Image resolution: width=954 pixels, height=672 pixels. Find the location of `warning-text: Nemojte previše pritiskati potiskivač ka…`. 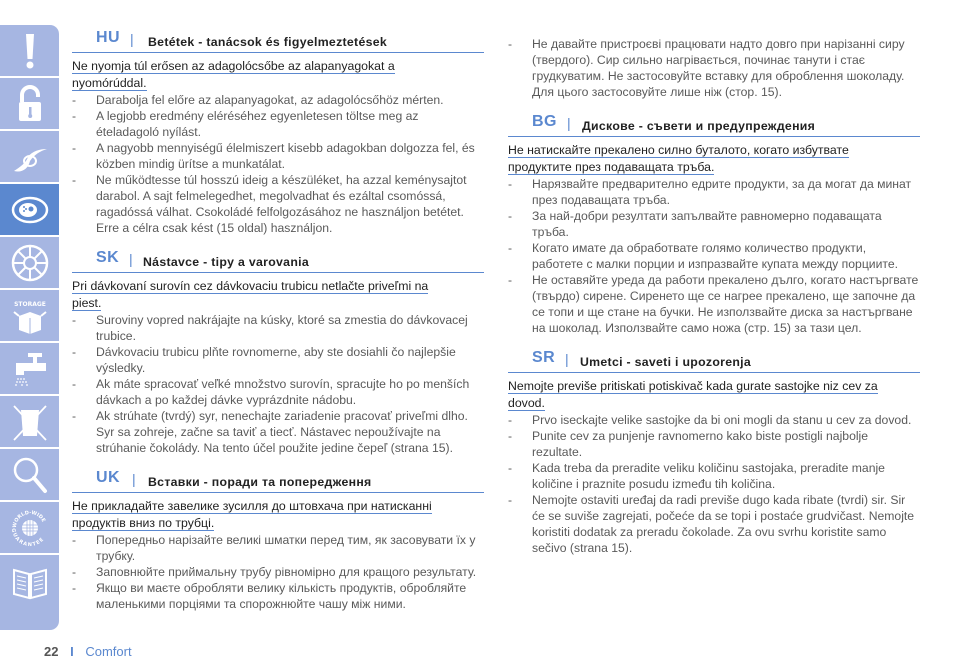

warning-text: Nemojte previše pritiskati potiskivač ka… is located at coordinates (693, 395).